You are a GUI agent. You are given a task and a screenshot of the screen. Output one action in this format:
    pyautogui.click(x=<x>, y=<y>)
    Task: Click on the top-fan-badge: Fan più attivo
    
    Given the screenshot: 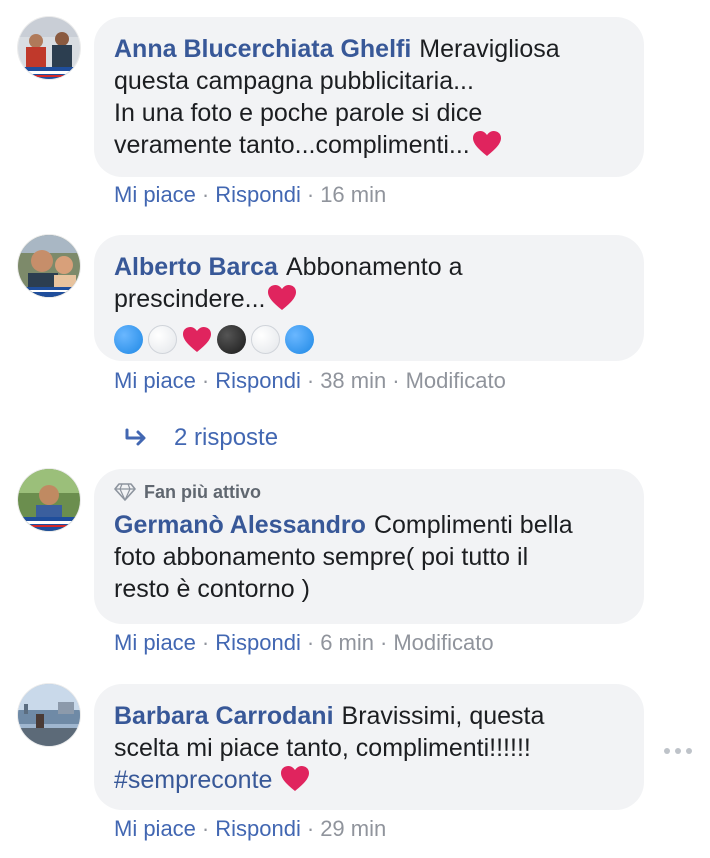 What is the action you would take?
    pyautogui.click(x=369, y=492)
    